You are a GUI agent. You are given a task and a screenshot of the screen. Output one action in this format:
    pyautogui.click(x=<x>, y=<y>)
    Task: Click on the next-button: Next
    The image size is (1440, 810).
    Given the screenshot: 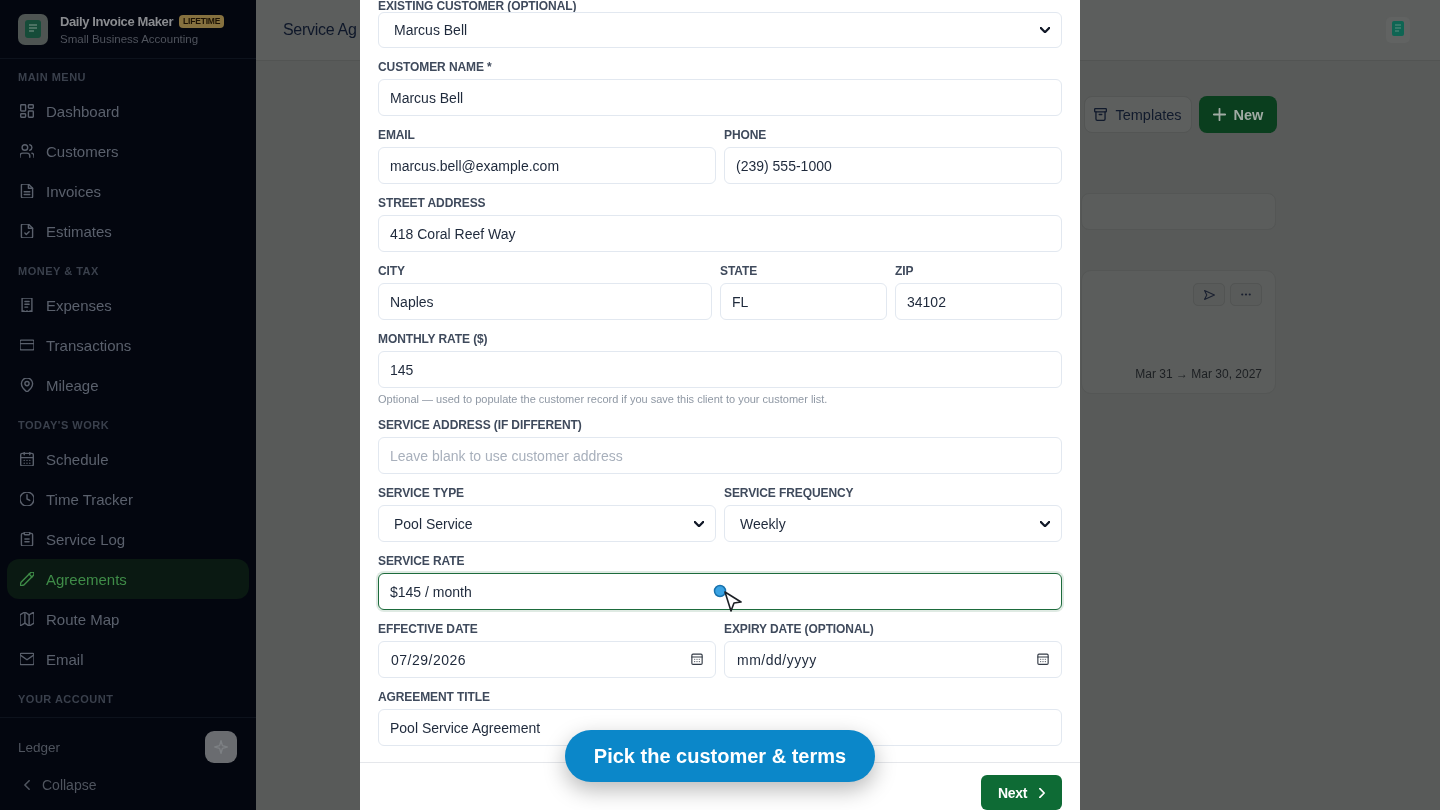 What is the action you would take?
    pyautogui.click(x=1021, y=792)
    